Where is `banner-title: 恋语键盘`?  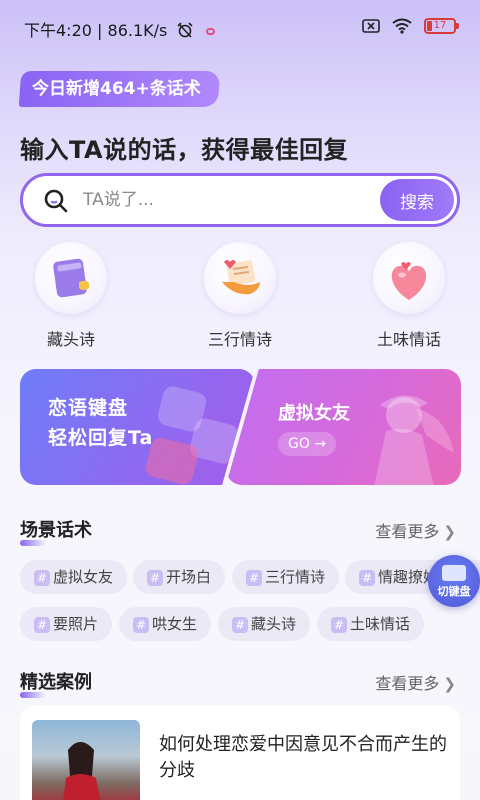 banner-title: 恋语键盘 is located at coordinates (88, 408).